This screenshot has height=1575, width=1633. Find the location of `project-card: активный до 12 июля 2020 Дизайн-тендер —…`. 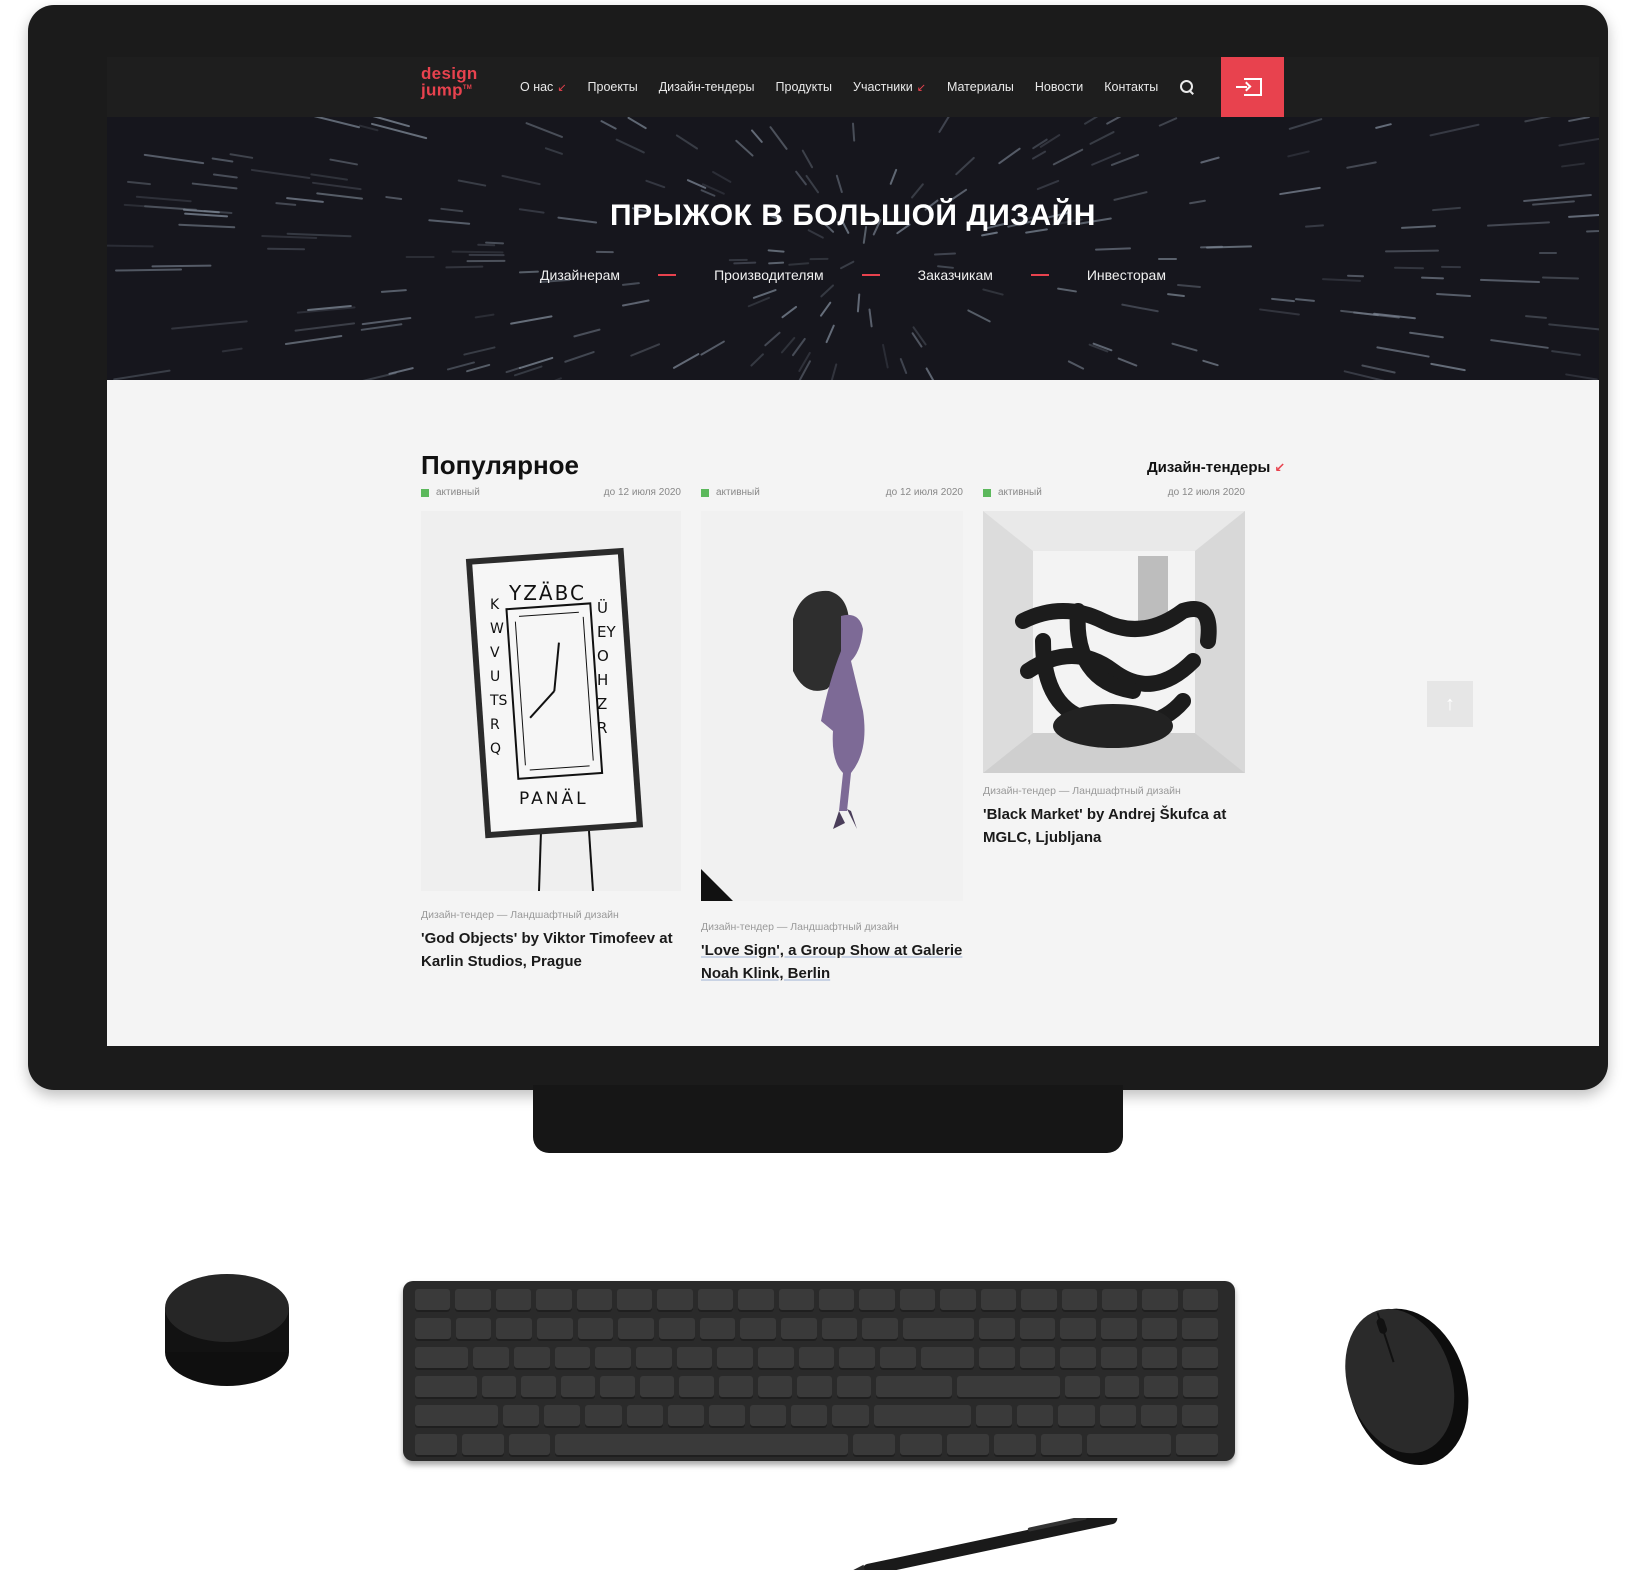

project-card: активный до 12 июля 2020 Дизайн-тендер —… is located at coordinates (832, 747).